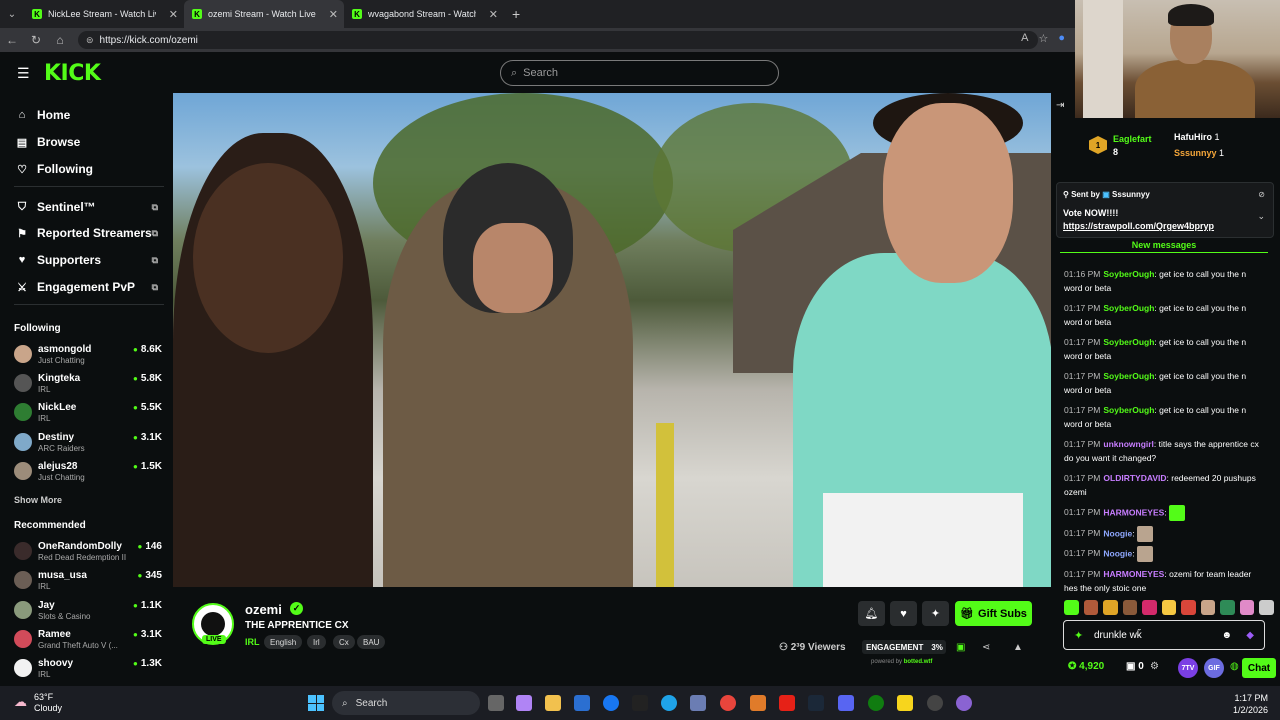  What do you see at coordinates (816, 703) in the screenshot?
I see `steam-icon` at bounding box center [816, 703].